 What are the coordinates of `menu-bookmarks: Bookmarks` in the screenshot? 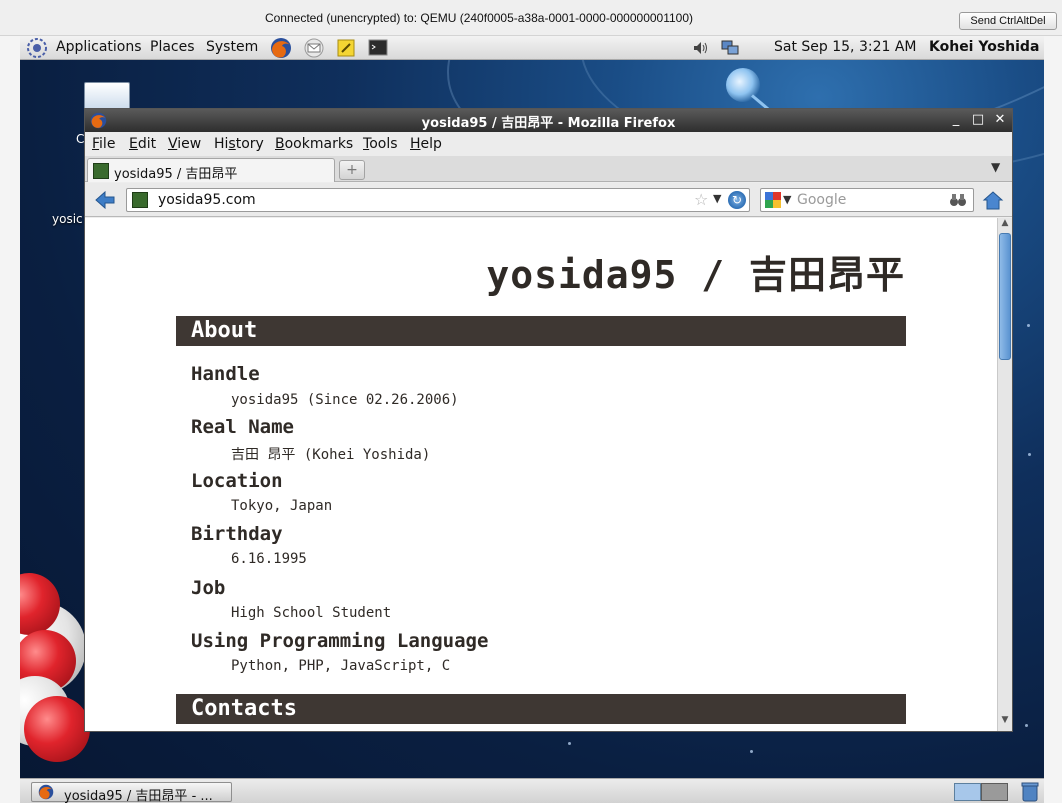 It's located at (314, 144).